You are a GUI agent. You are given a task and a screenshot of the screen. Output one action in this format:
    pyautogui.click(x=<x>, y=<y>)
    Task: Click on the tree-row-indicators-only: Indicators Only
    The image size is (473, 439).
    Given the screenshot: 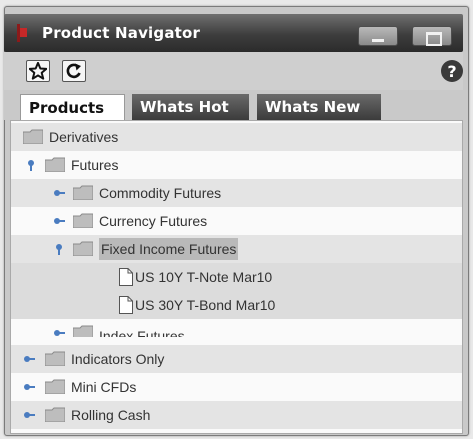 What is the action you would take?
    pyautogui.click(x=236, y=359)
    